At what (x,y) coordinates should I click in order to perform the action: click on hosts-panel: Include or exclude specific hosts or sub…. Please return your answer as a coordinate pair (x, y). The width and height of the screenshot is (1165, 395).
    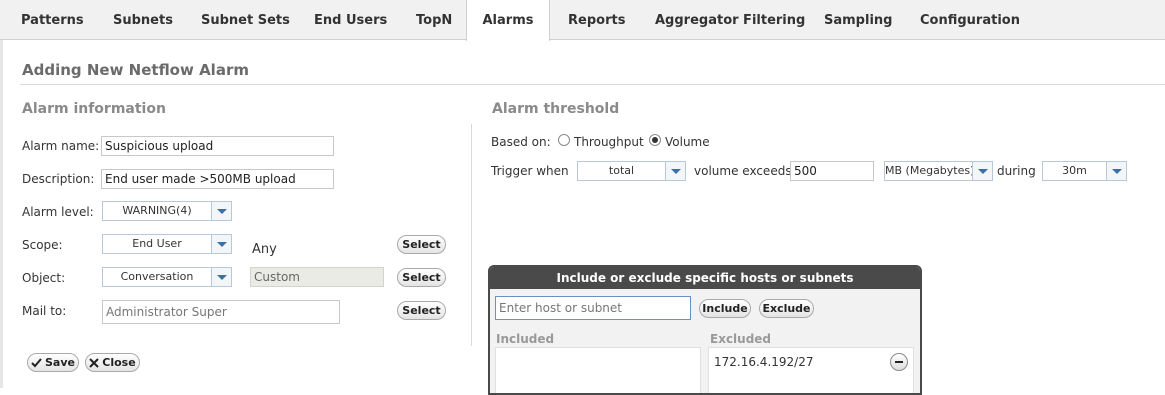
    Looking at the image, I should click on (705, 330).